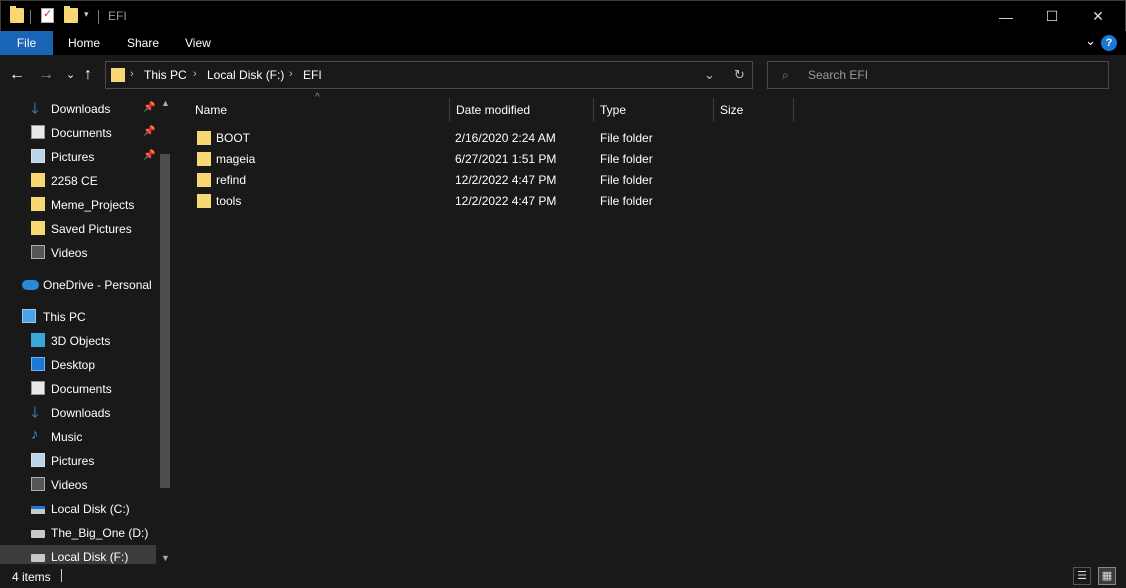 Image resolution: width=1126 pixels, height=588 pixels. Describe the element at coordinates (1098, 16) in the screenshot. I see `close-button: ✕` at that location.